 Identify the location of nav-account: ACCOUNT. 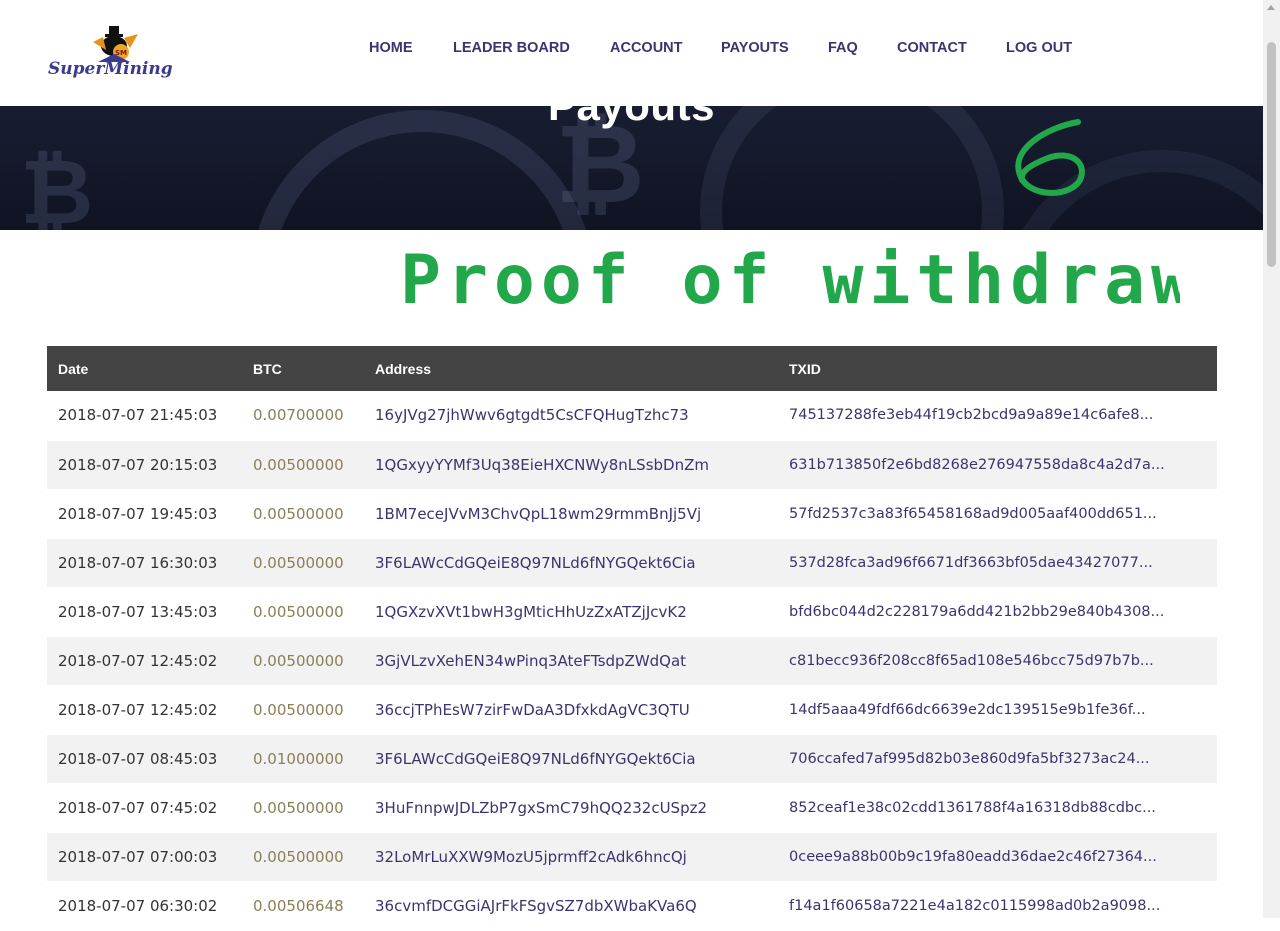
(646, 48).